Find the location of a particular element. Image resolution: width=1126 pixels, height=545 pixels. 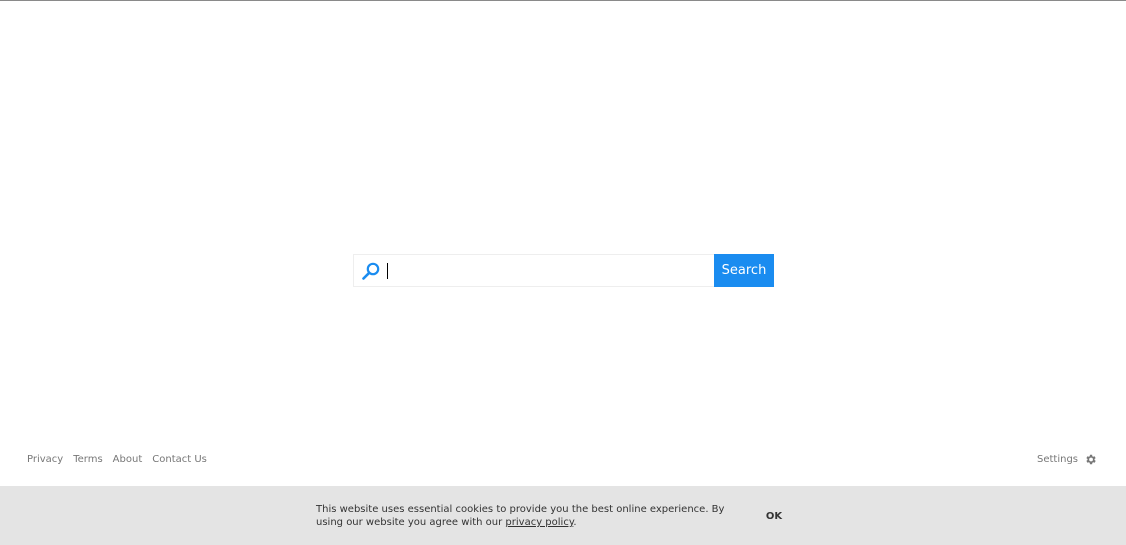

cookie-ok-button: OK is located at coordinates (774, 516).